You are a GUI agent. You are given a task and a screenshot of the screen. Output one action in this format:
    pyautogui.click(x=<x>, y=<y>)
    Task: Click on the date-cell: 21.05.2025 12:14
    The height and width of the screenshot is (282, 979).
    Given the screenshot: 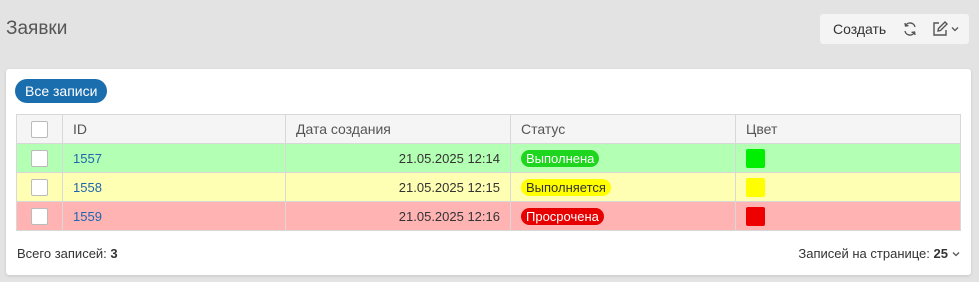 What is the action you would take?
    pyautogui.click(x=398, y=158)
    